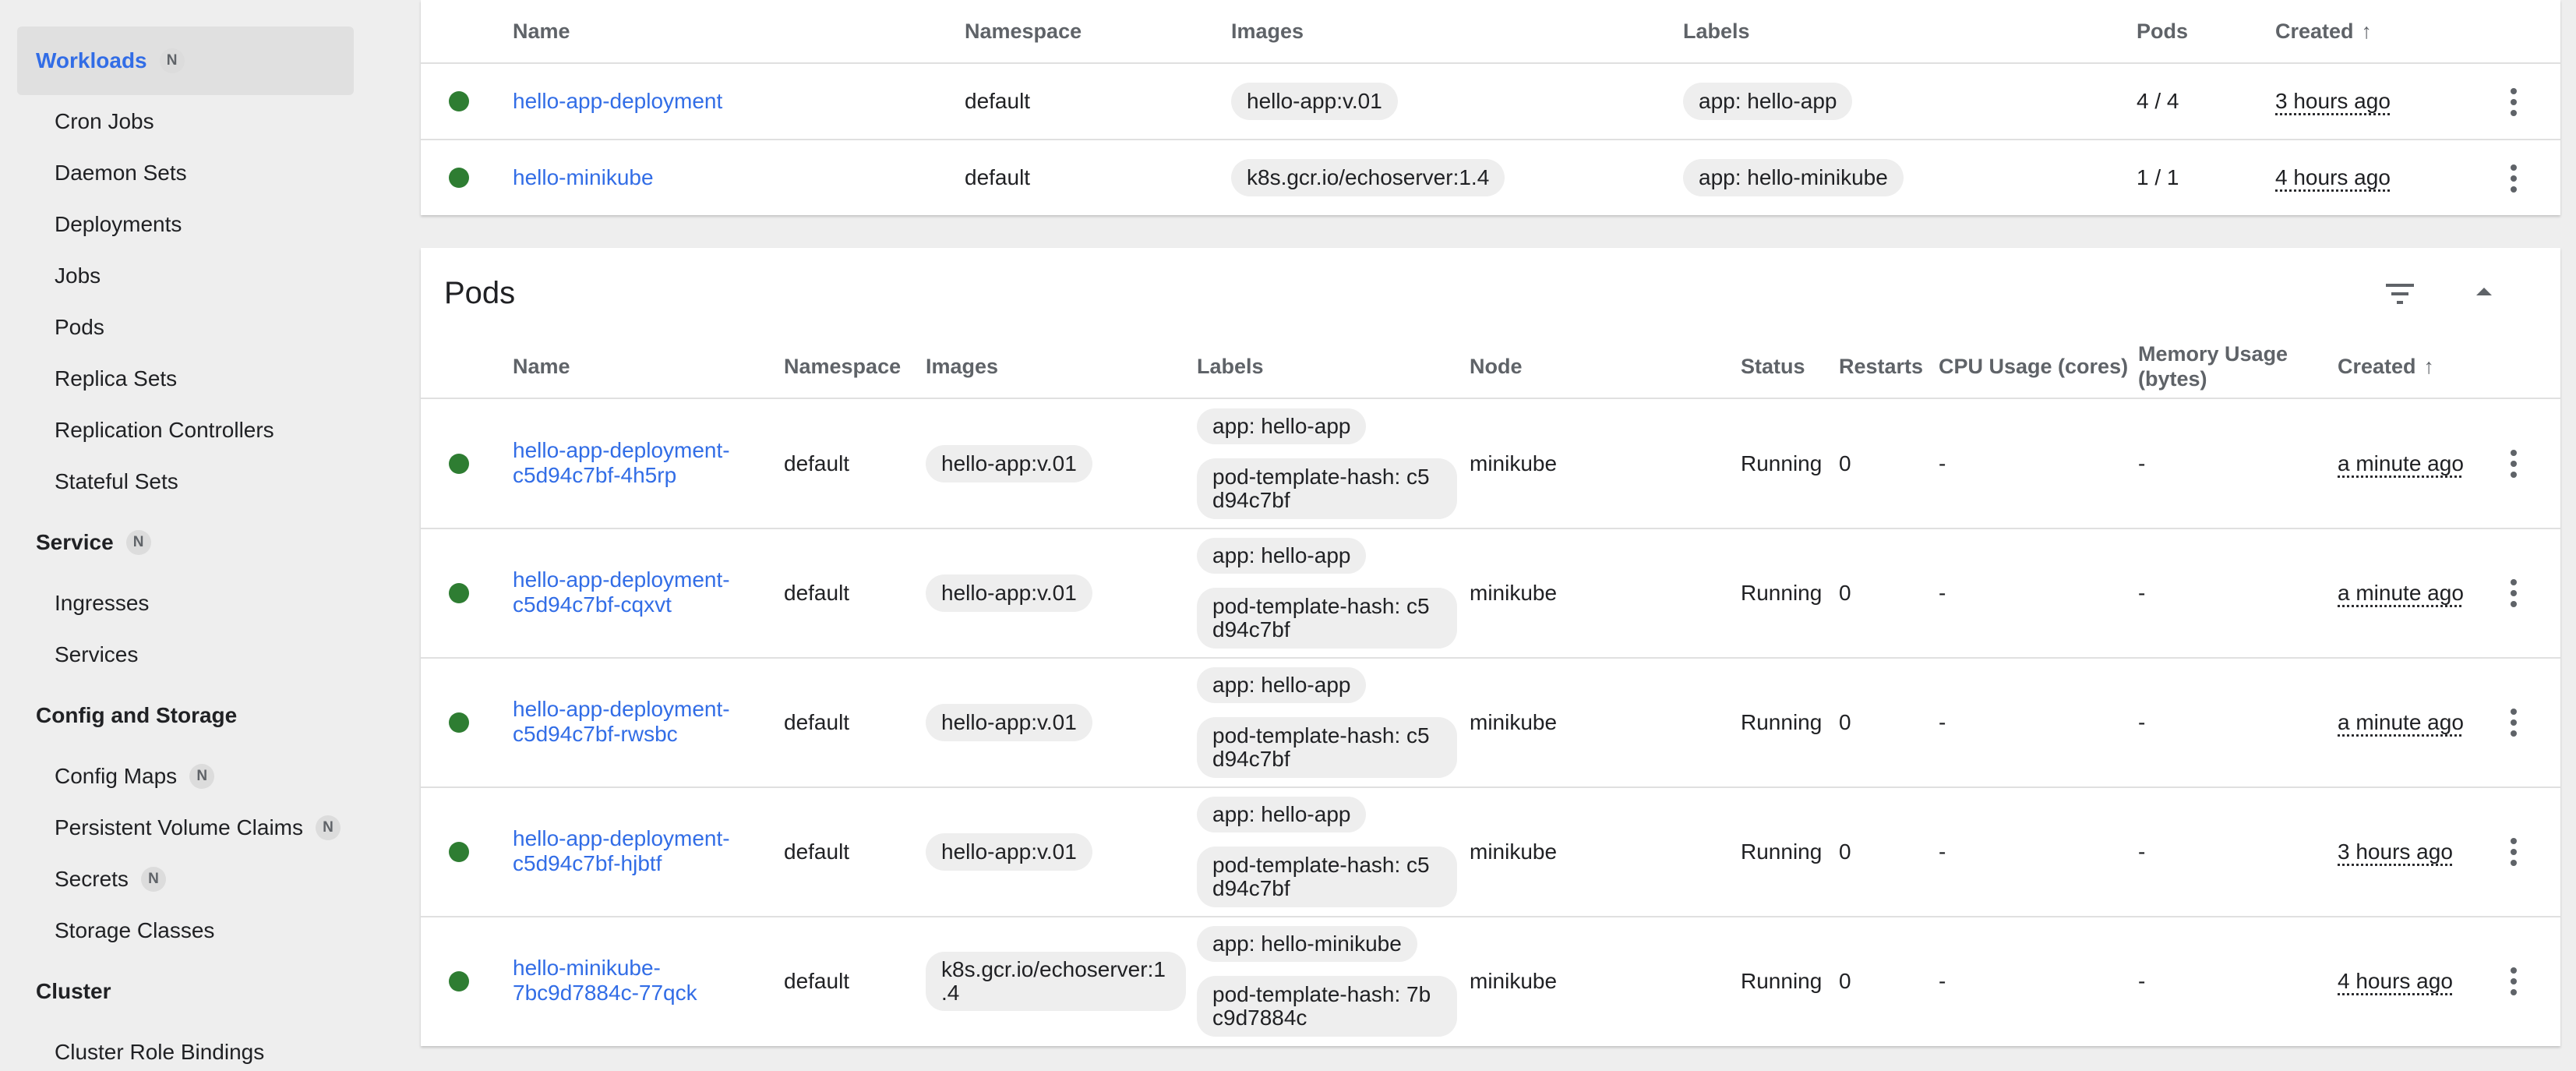 The image size is (2576, 1071). I want to click on sidebar-section-label: Cluster, so click(73, 991).